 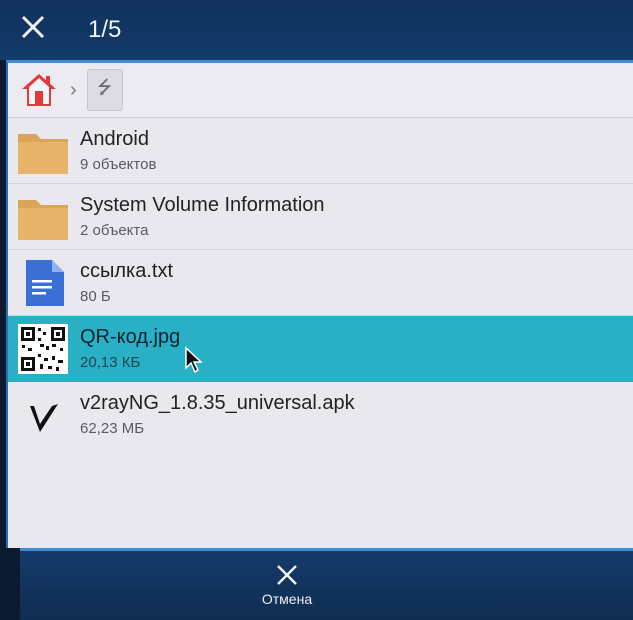 What do you see at coordinates (114, 139) in the screenshot?
I see `file-name: Android` at bounding box center [114, 139].